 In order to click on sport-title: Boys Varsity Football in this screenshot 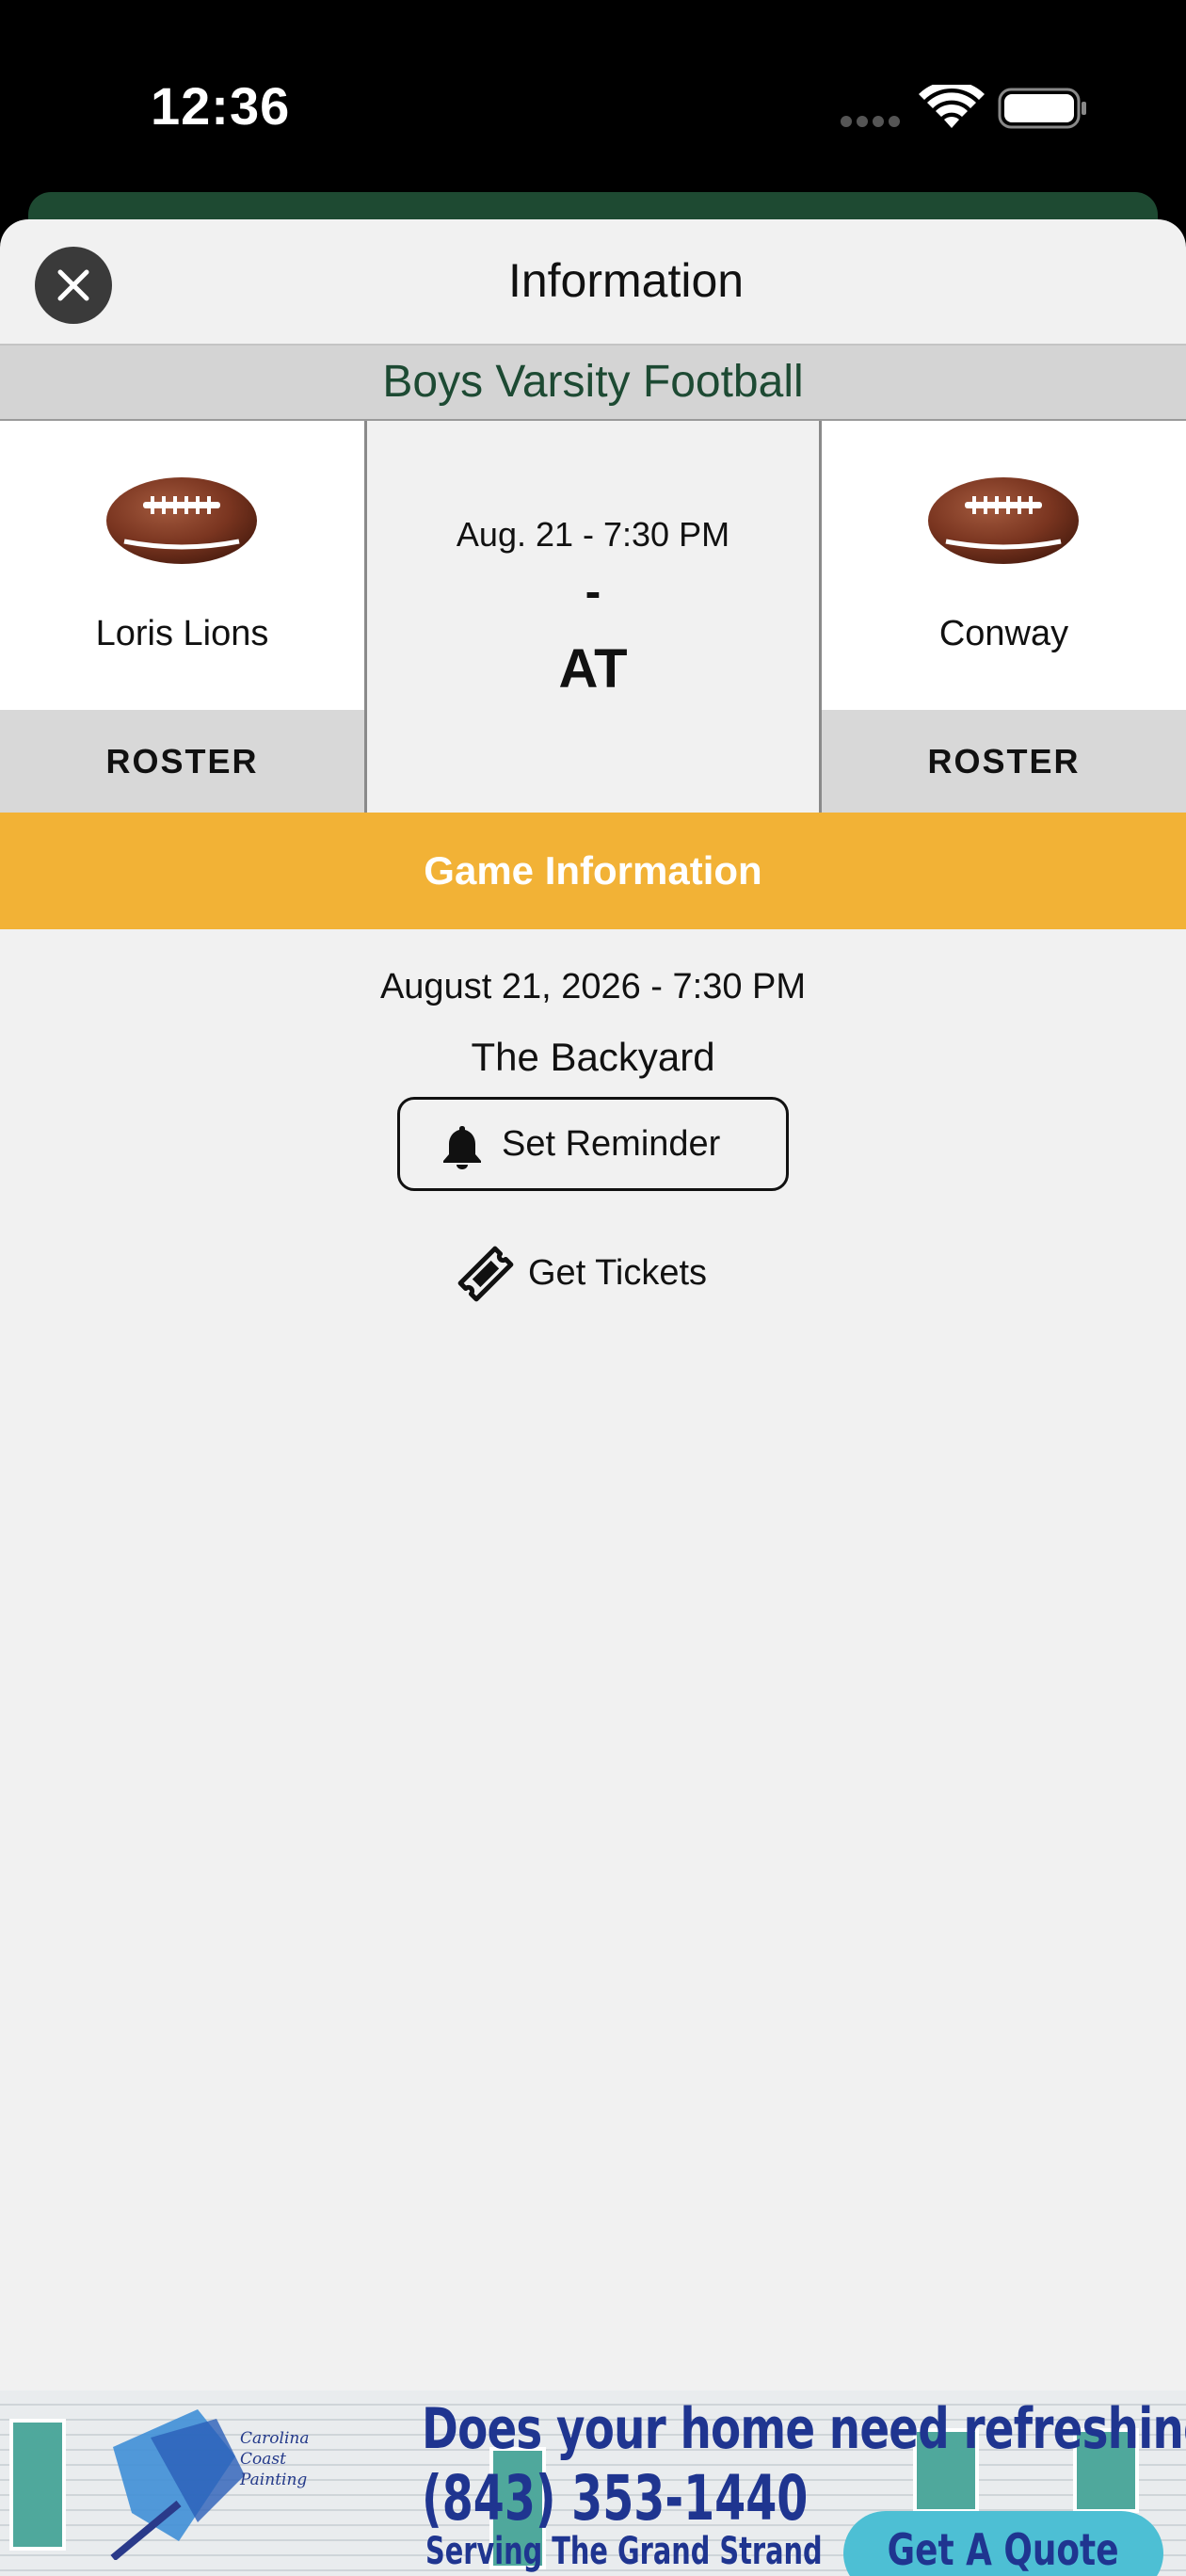, I will do `click(593, 382)`.